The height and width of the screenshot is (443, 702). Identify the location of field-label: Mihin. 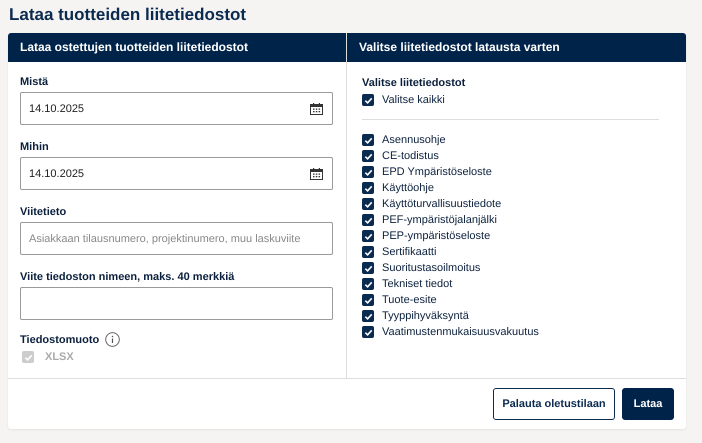
(34, 147).